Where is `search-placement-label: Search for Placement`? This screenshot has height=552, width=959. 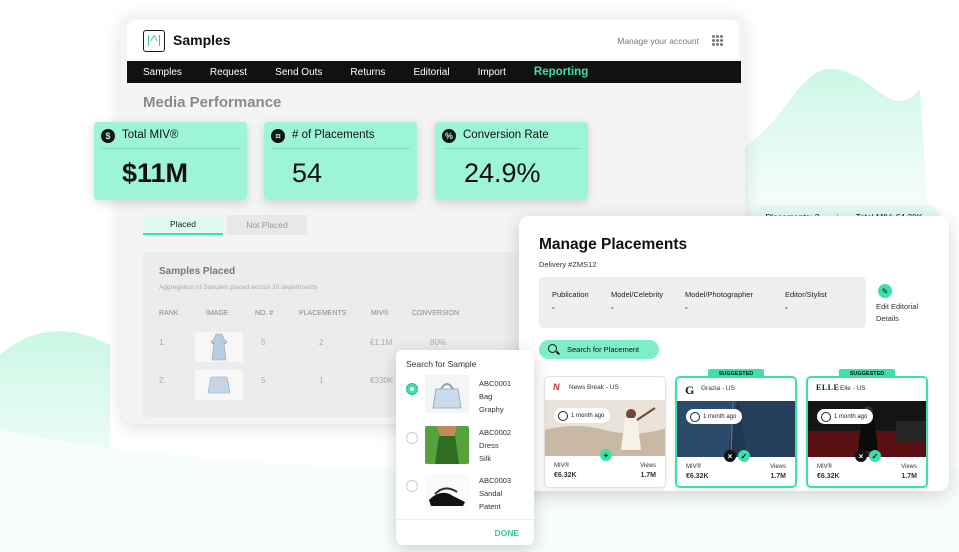 search-placement-label: Search for Placement is located at coordinates (603, 349).